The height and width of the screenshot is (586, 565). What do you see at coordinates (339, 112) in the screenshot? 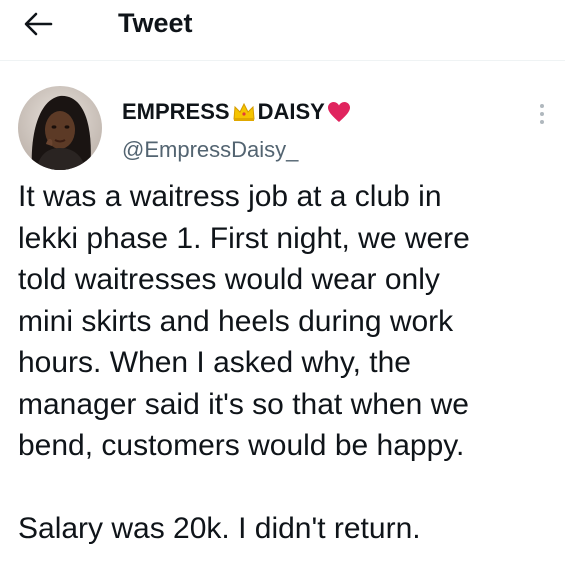
I see `red-heart-icon` at bounding box center [339, 112].